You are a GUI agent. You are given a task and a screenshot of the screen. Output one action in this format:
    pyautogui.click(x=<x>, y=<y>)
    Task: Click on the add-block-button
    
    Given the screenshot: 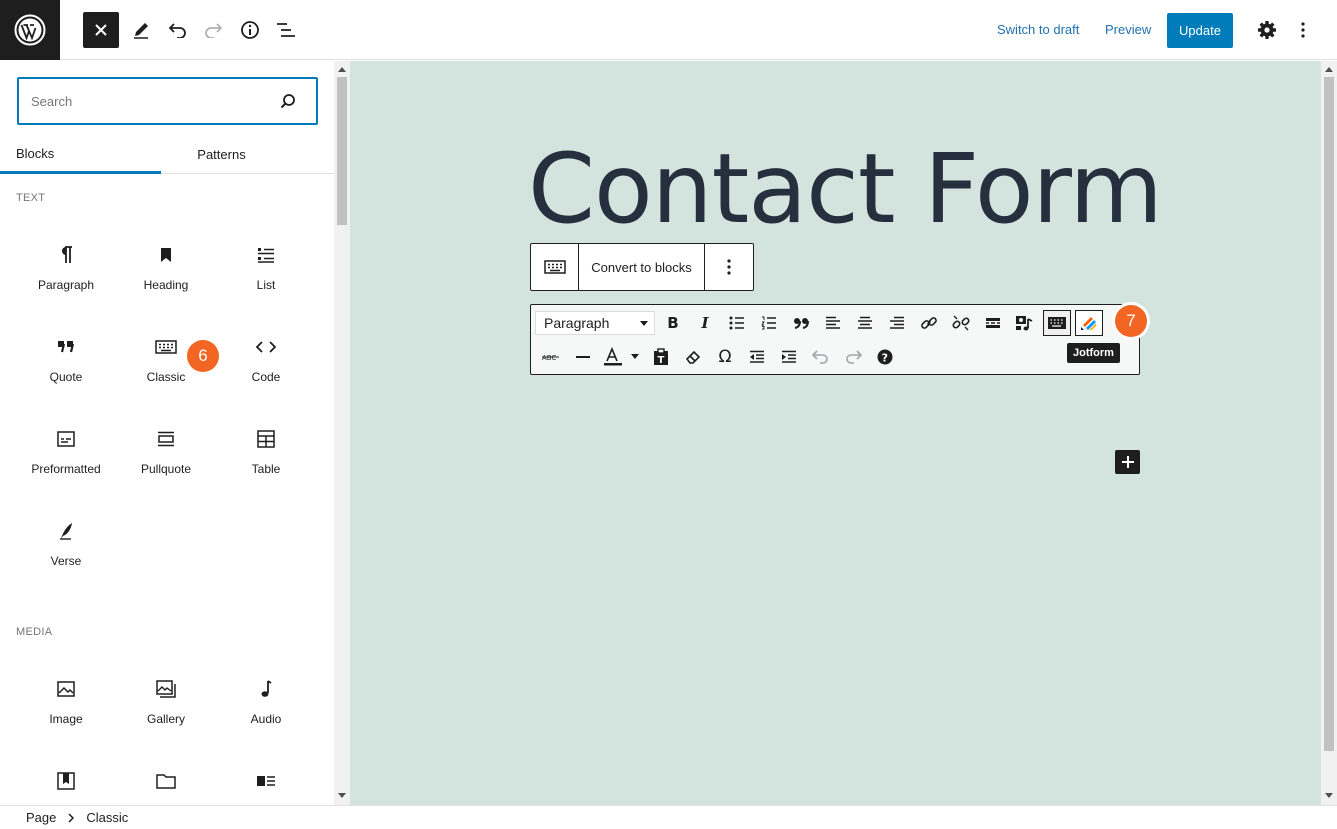 What is the action you would take?
    pyautogui.click(x=1127, y=462)
    